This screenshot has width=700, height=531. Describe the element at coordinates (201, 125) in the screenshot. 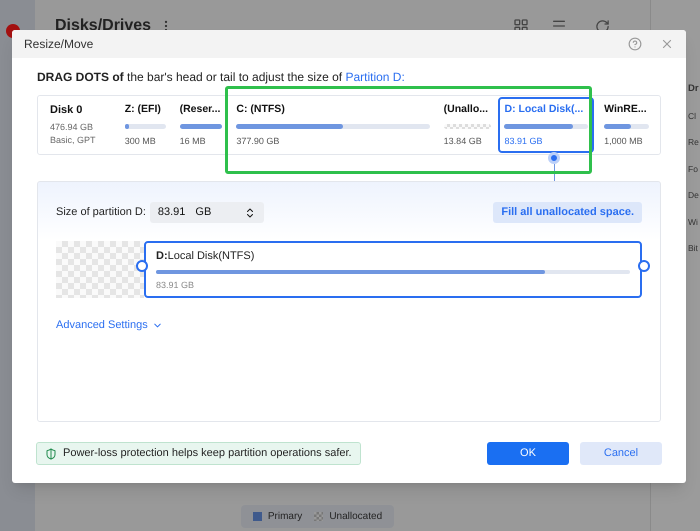

I see `partition-card: (Reser... 16 MB` at that location.